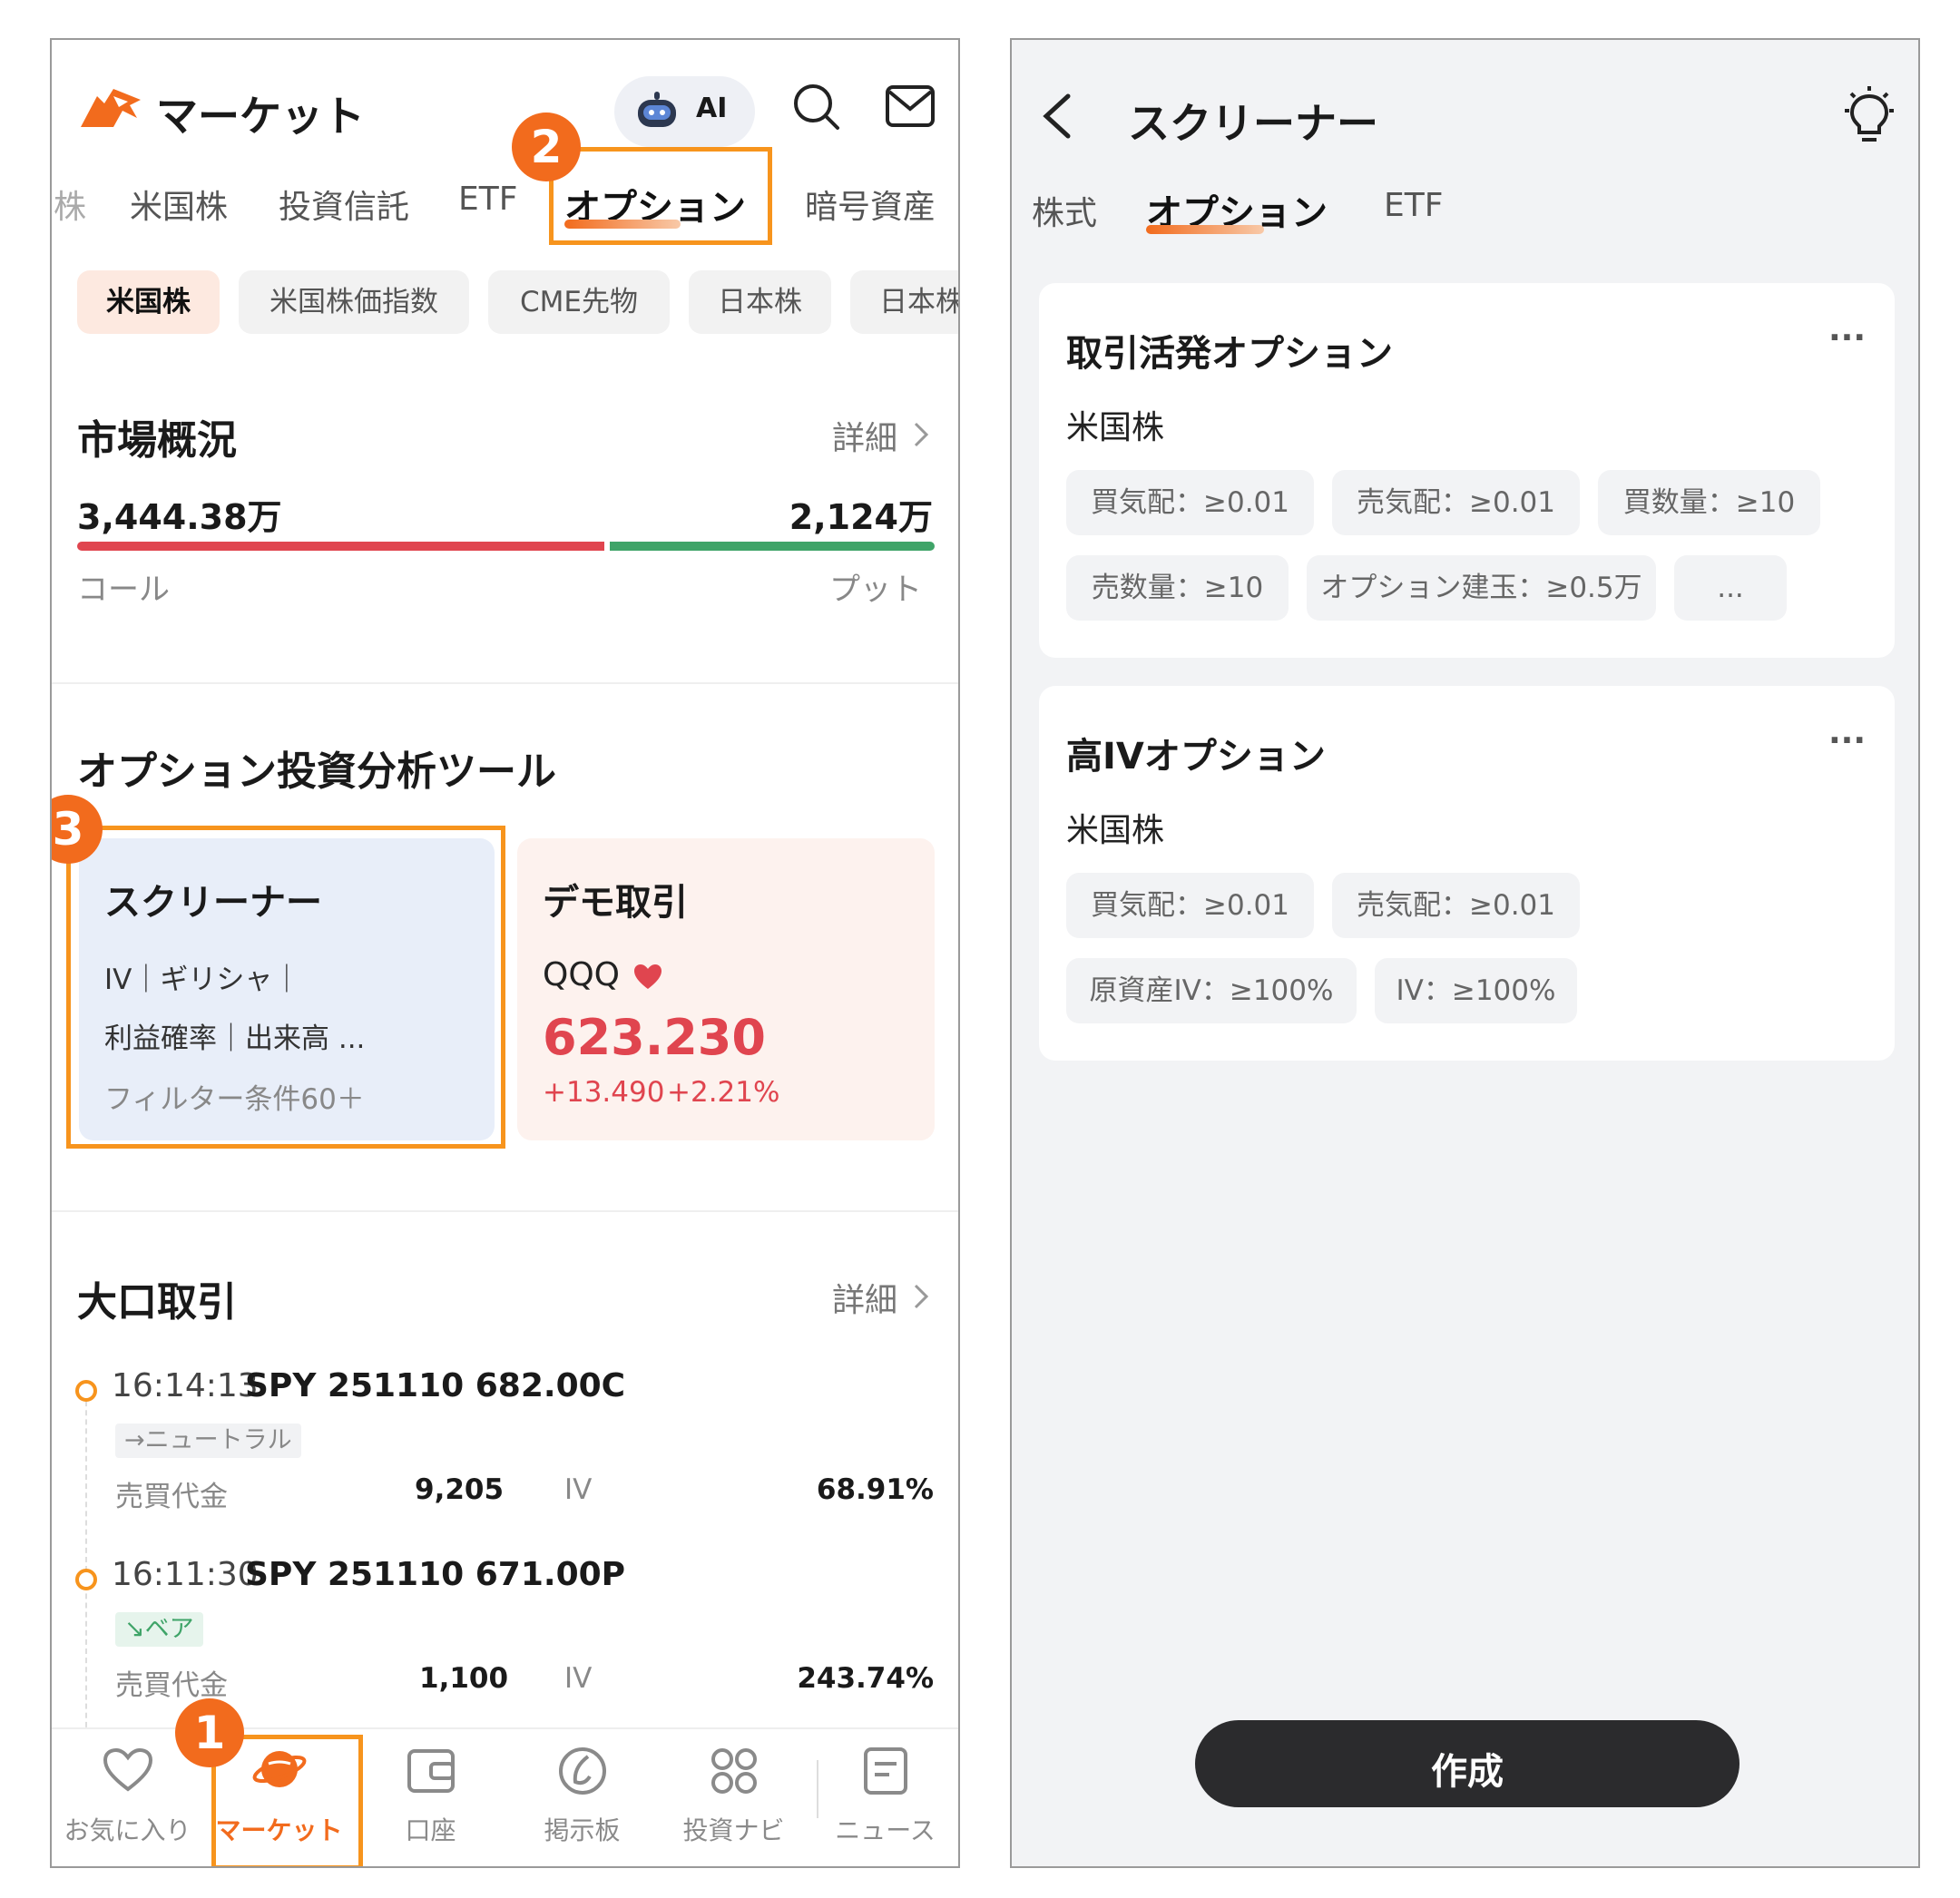 Image resolution: width=1960 pixels, height=1898 pixels. Describe the element at coordinates (185, 1575) in the screenshot. I see `trade-time: 16:11:30` at that location.